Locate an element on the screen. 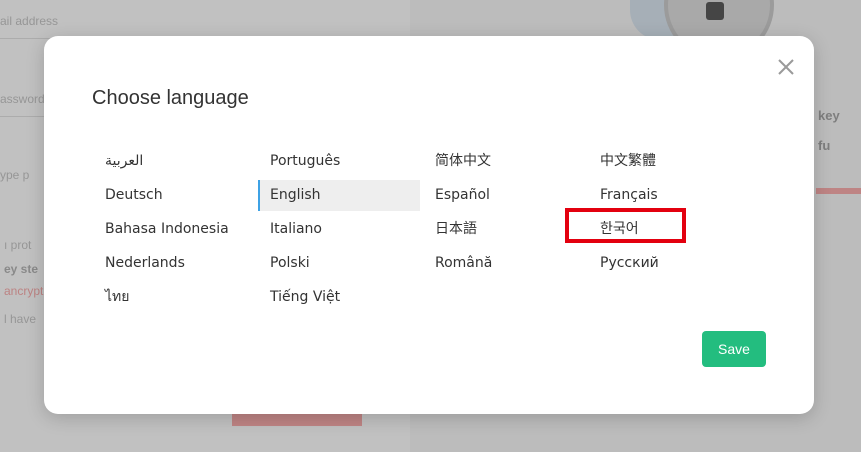 The width and height of the screenshot is (861, 452). language-option-romanian: Română is located at coordinates (504, 263).